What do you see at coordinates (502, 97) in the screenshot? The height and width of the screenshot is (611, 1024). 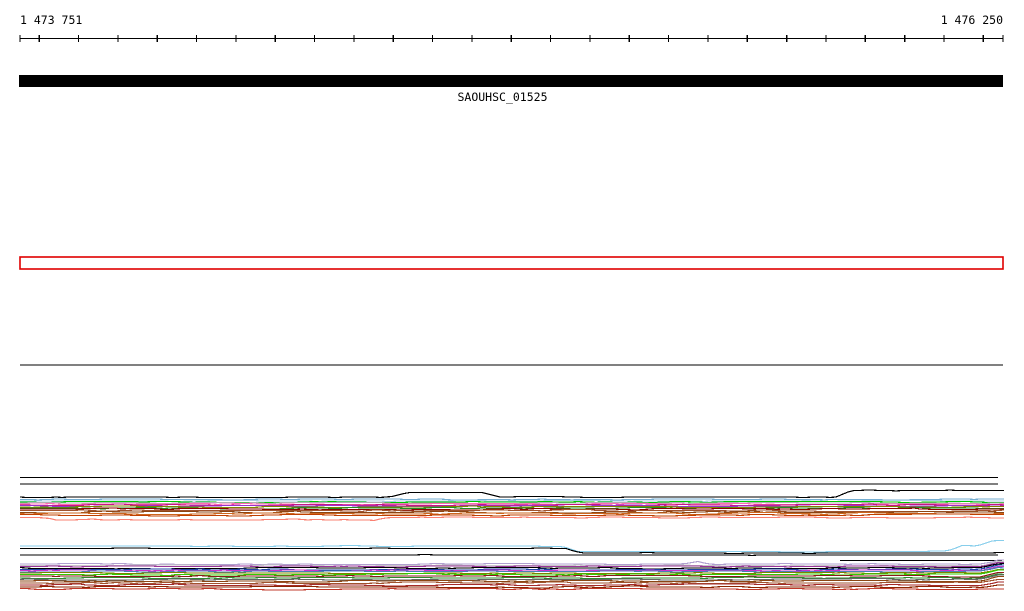 I see `feature-label: SAOUHSC_01525` at bounding box center [502, 97].